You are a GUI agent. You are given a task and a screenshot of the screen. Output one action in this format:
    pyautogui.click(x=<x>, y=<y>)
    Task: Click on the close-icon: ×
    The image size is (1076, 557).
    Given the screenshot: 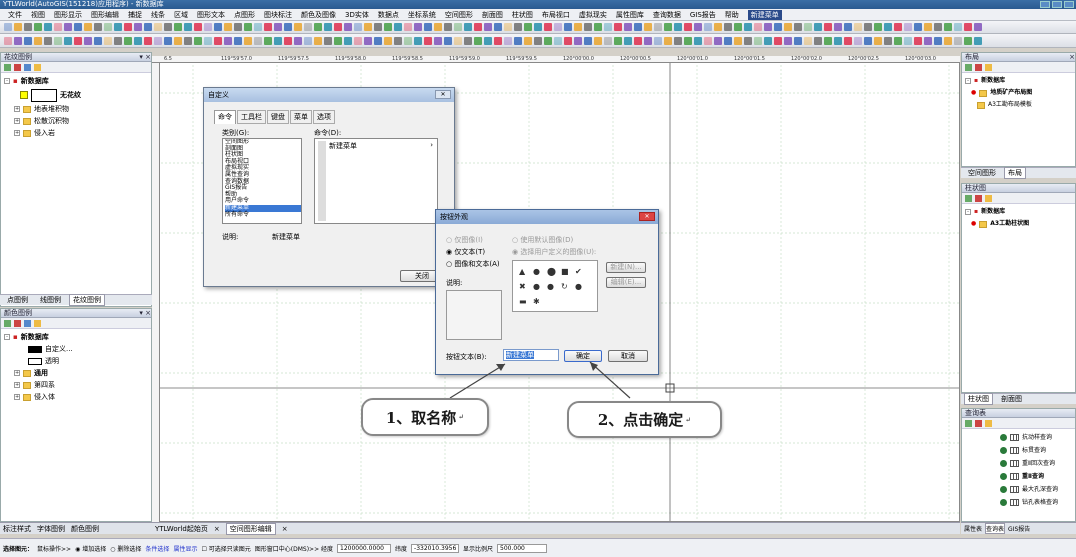 What is the action you would take?
    pyautogui.click(x=285, y=529)
    